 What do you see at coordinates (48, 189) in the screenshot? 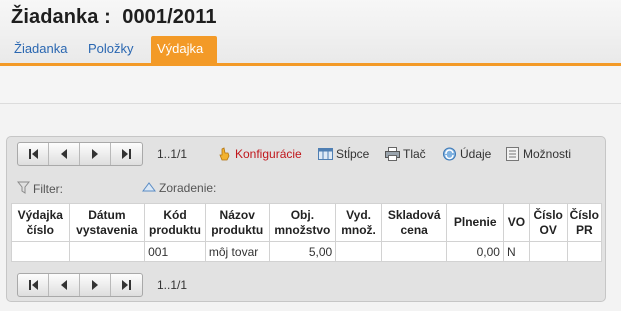
I see `filter-label: Filter:` at bounding box center [48, 189].